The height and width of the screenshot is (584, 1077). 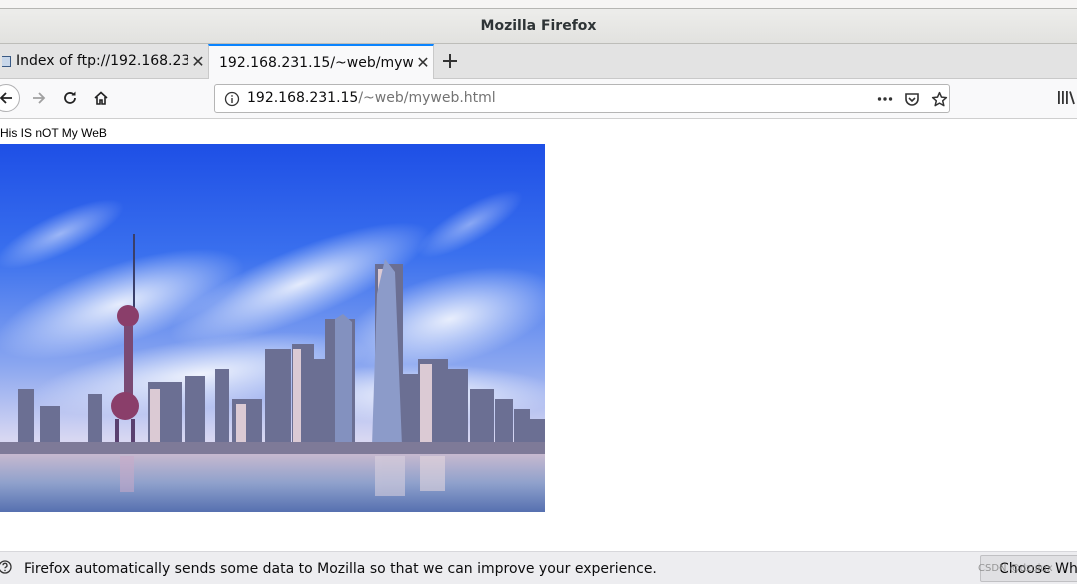 I want to click on url-path: /~web/myweb.html, so click(x=427, y=98).